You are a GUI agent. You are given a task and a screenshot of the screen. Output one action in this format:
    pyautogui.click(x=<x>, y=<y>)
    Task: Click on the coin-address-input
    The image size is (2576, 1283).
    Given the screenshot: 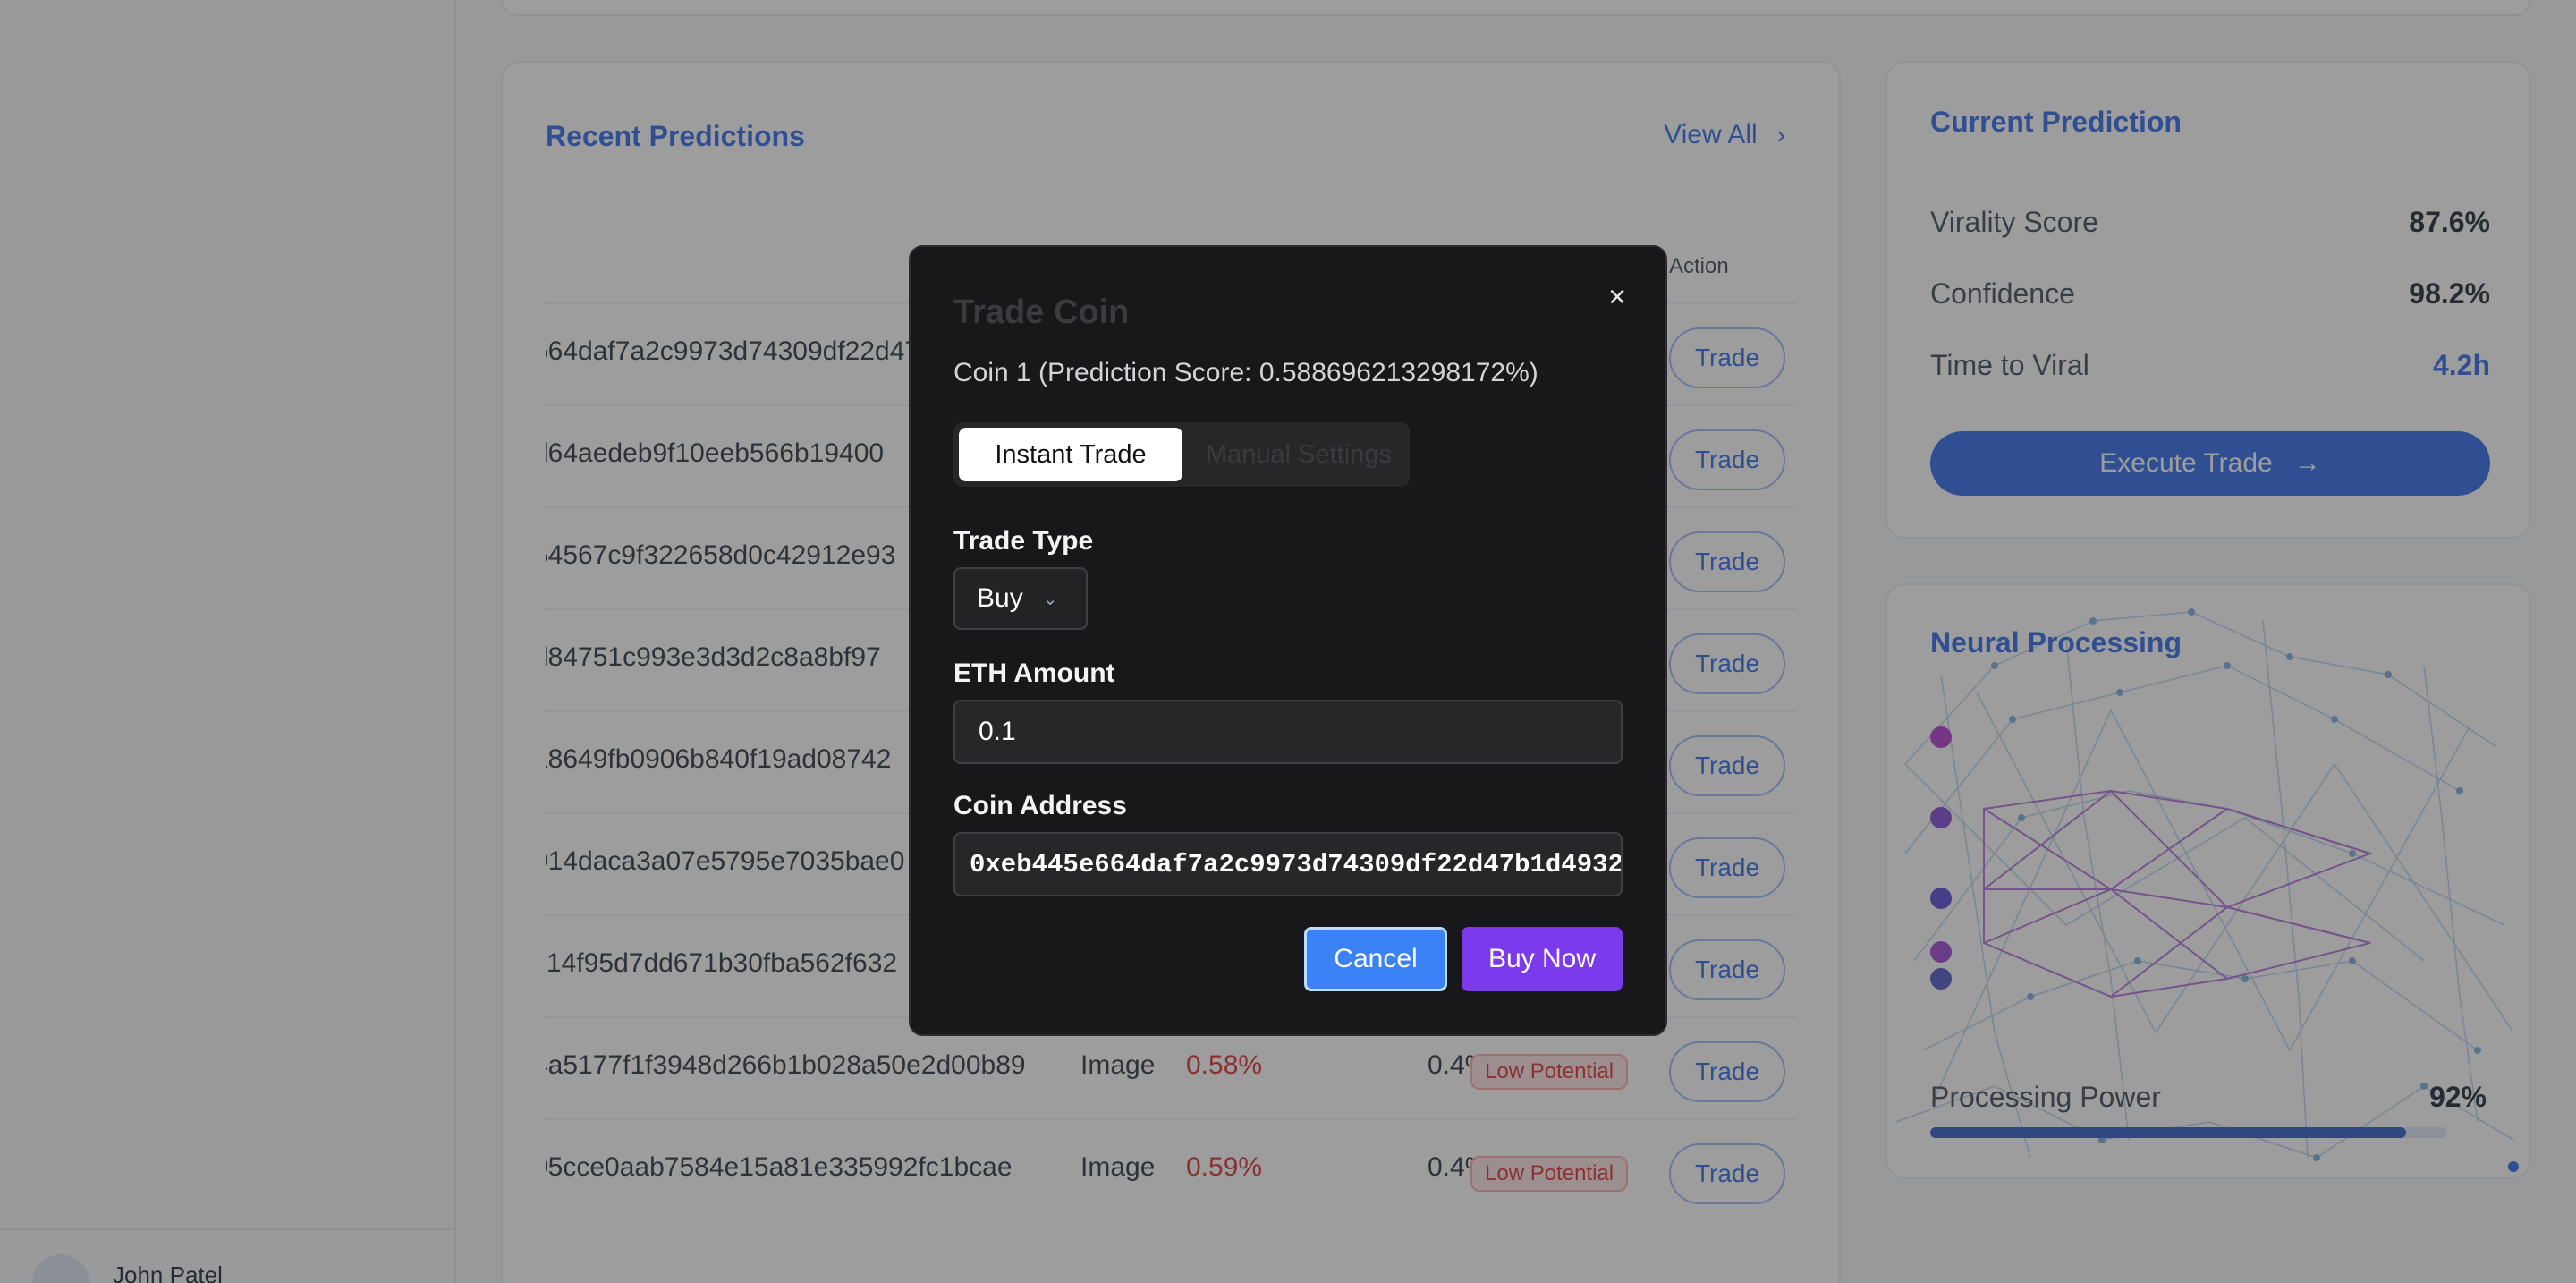 What is the action you would take?
    pyautogui.click(x=1288, y=864)
    